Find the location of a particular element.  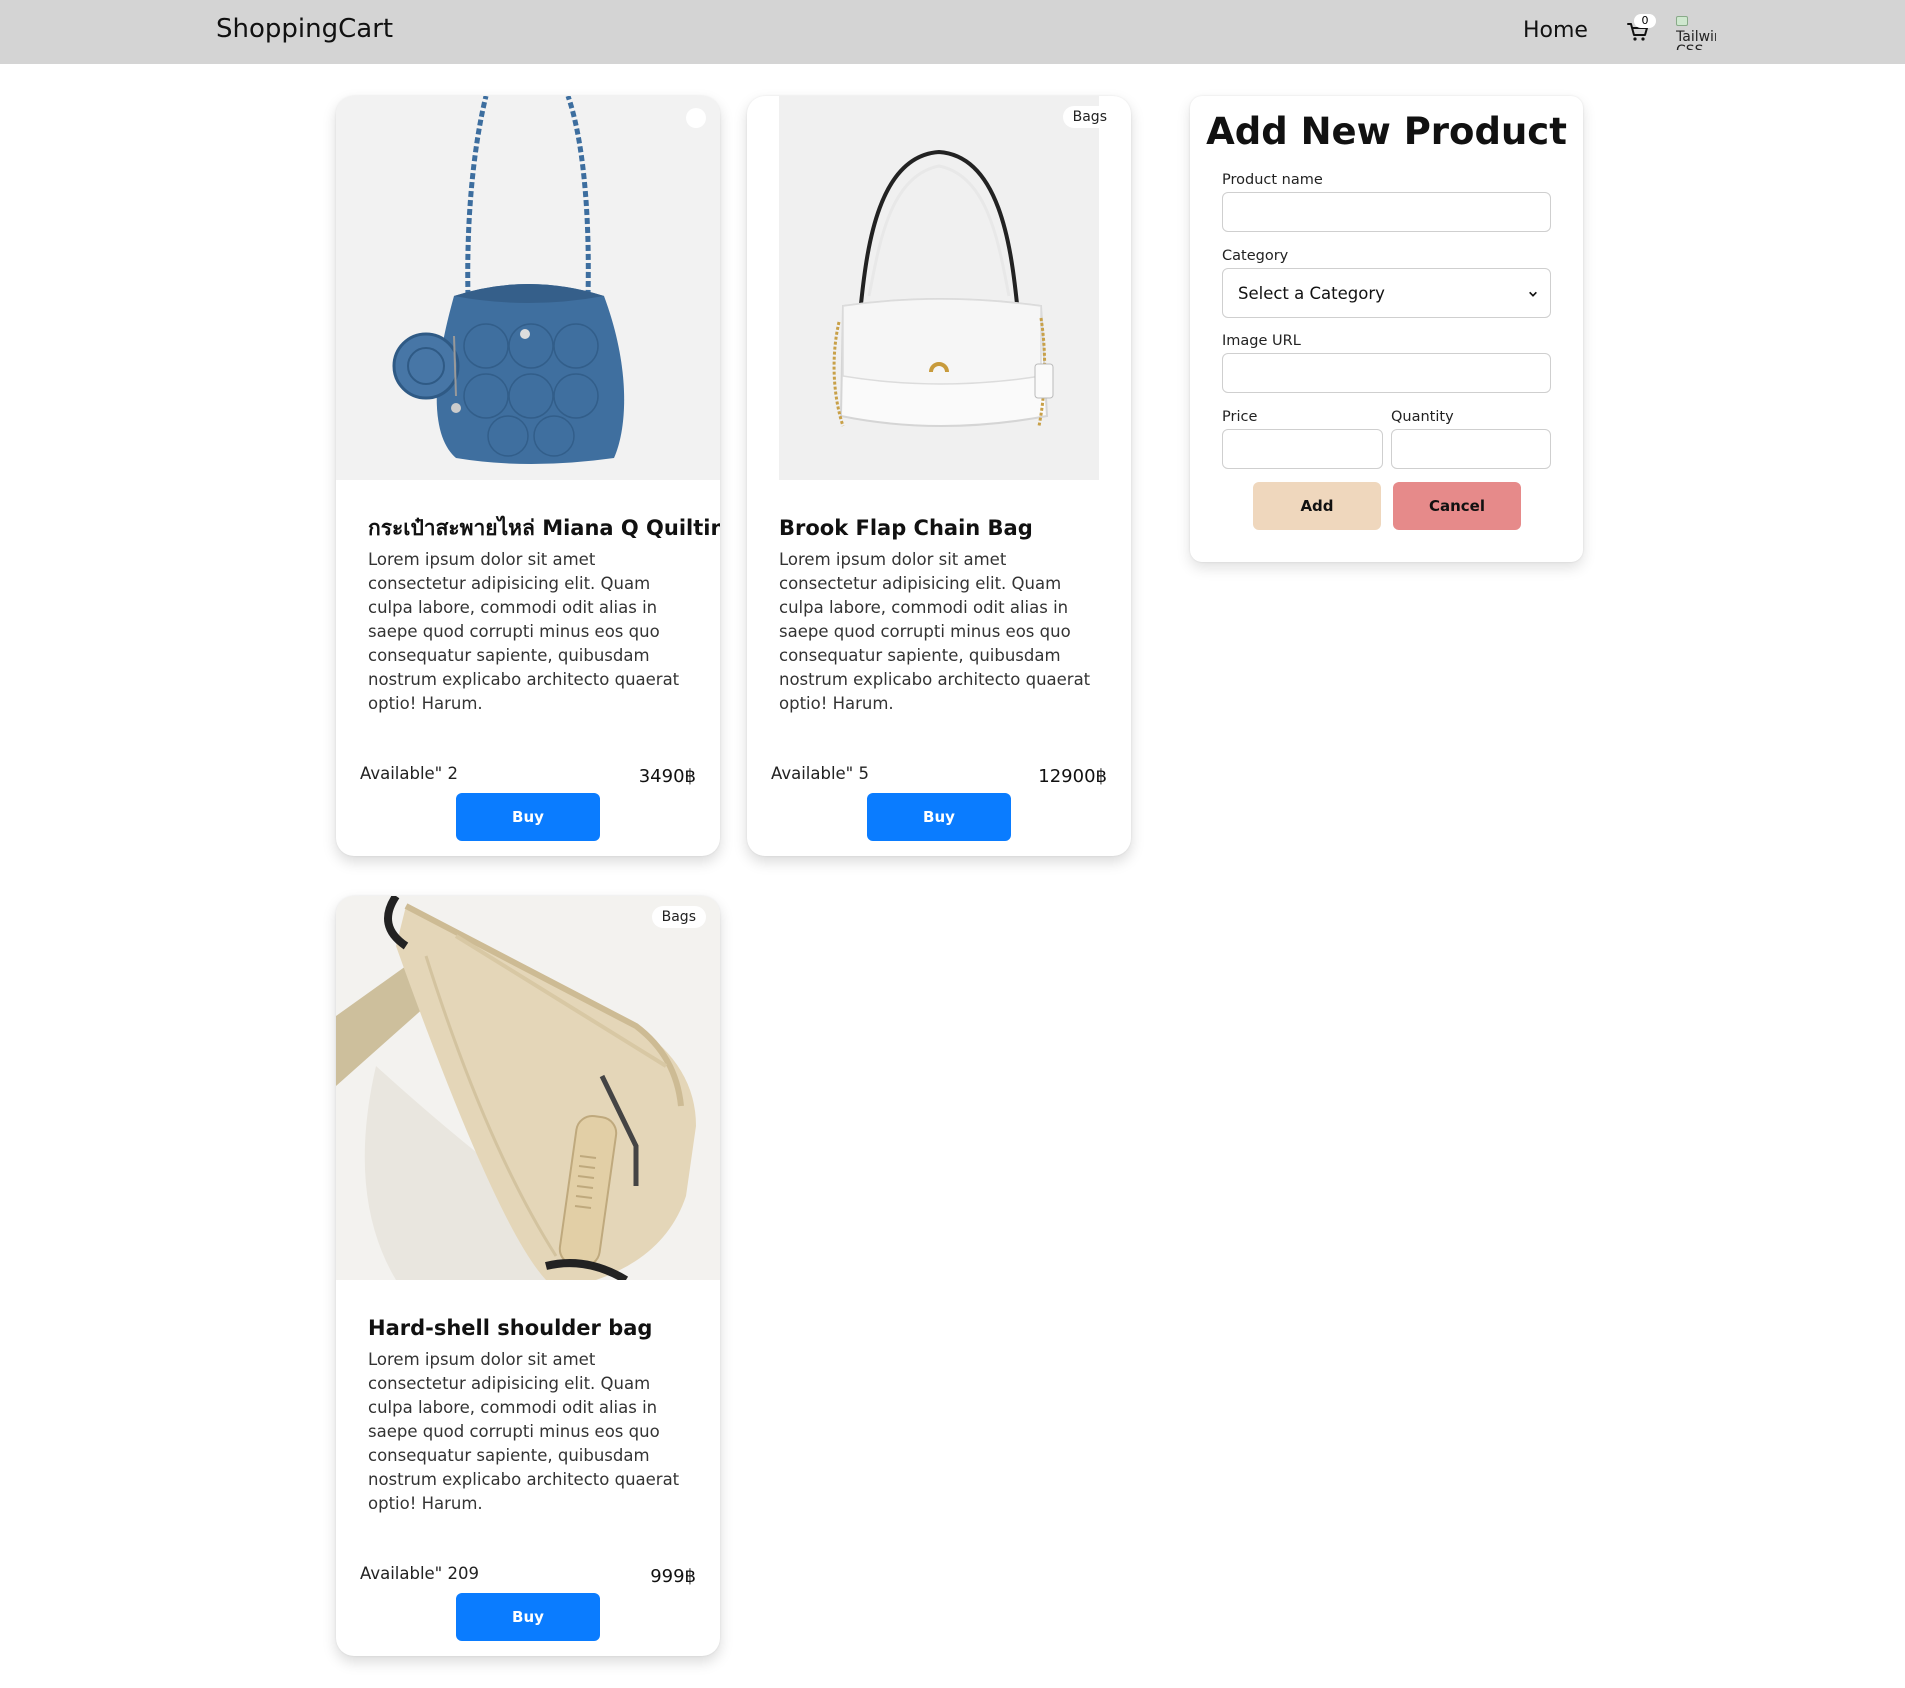

product-availability: Available" 209 is located at coordinates (420, 1573).